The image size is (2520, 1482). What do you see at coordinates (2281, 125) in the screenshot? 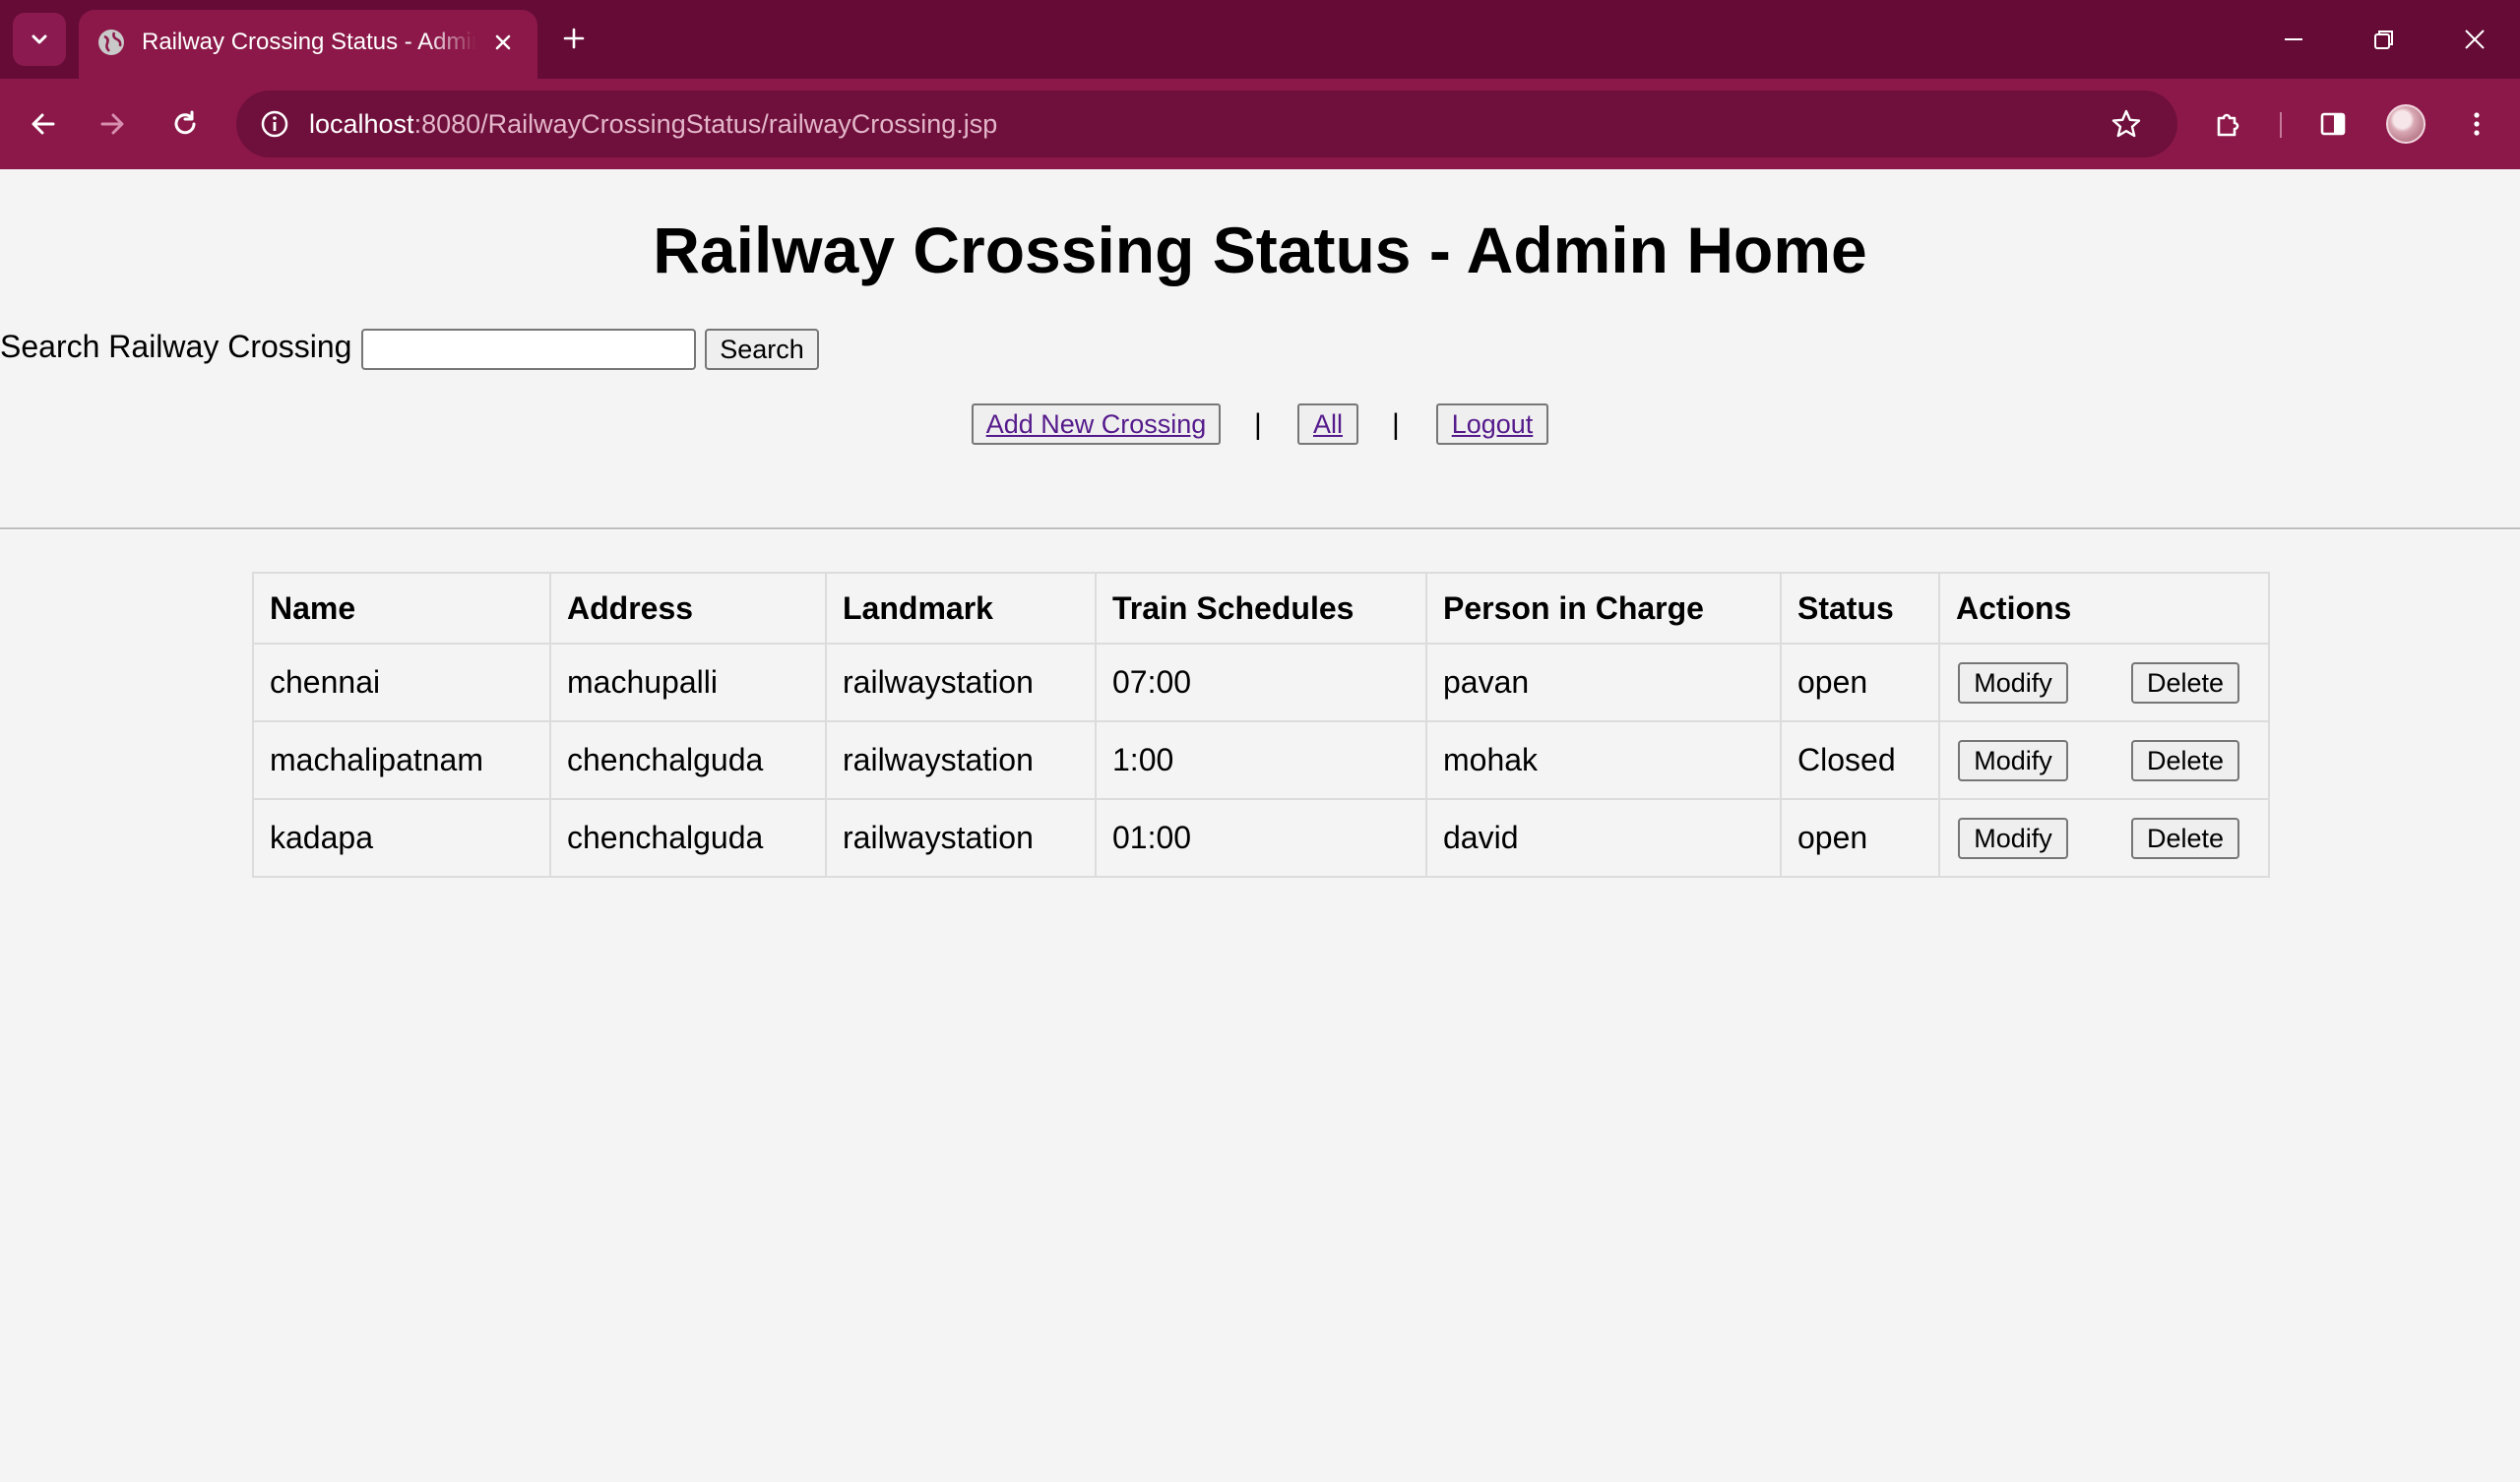
I see `toolbar-separator` at bounding box center [2281, 125].